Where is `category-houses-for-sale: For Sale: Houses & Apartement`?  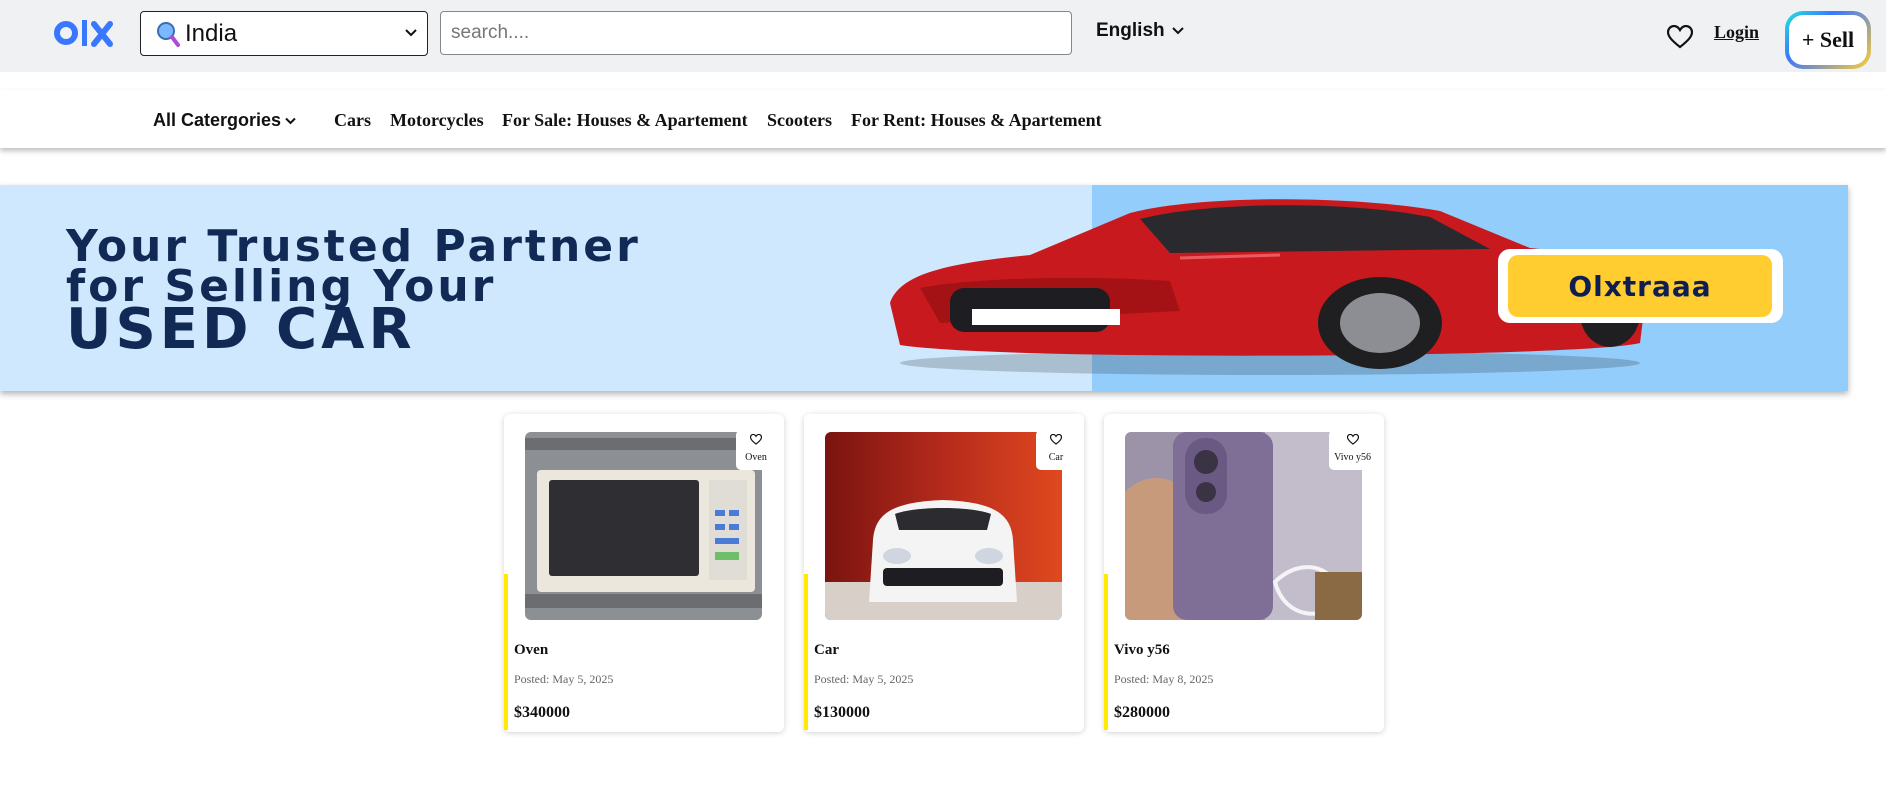 category-houses-for-sale: For Sale: Houses & Apartement is located at coordinates (625, 120).